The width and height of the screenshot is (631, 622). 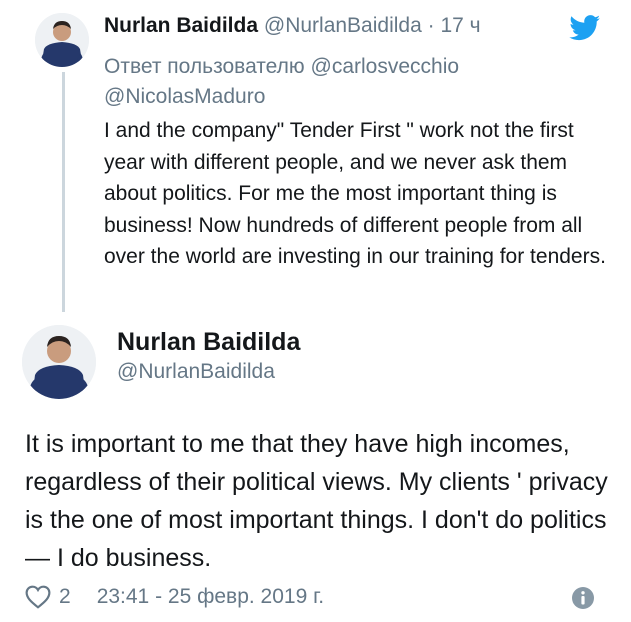 I want to click on tweet-footer: 2 23:41 - 25 февр. 2019 г., so click(x=174, y=597).